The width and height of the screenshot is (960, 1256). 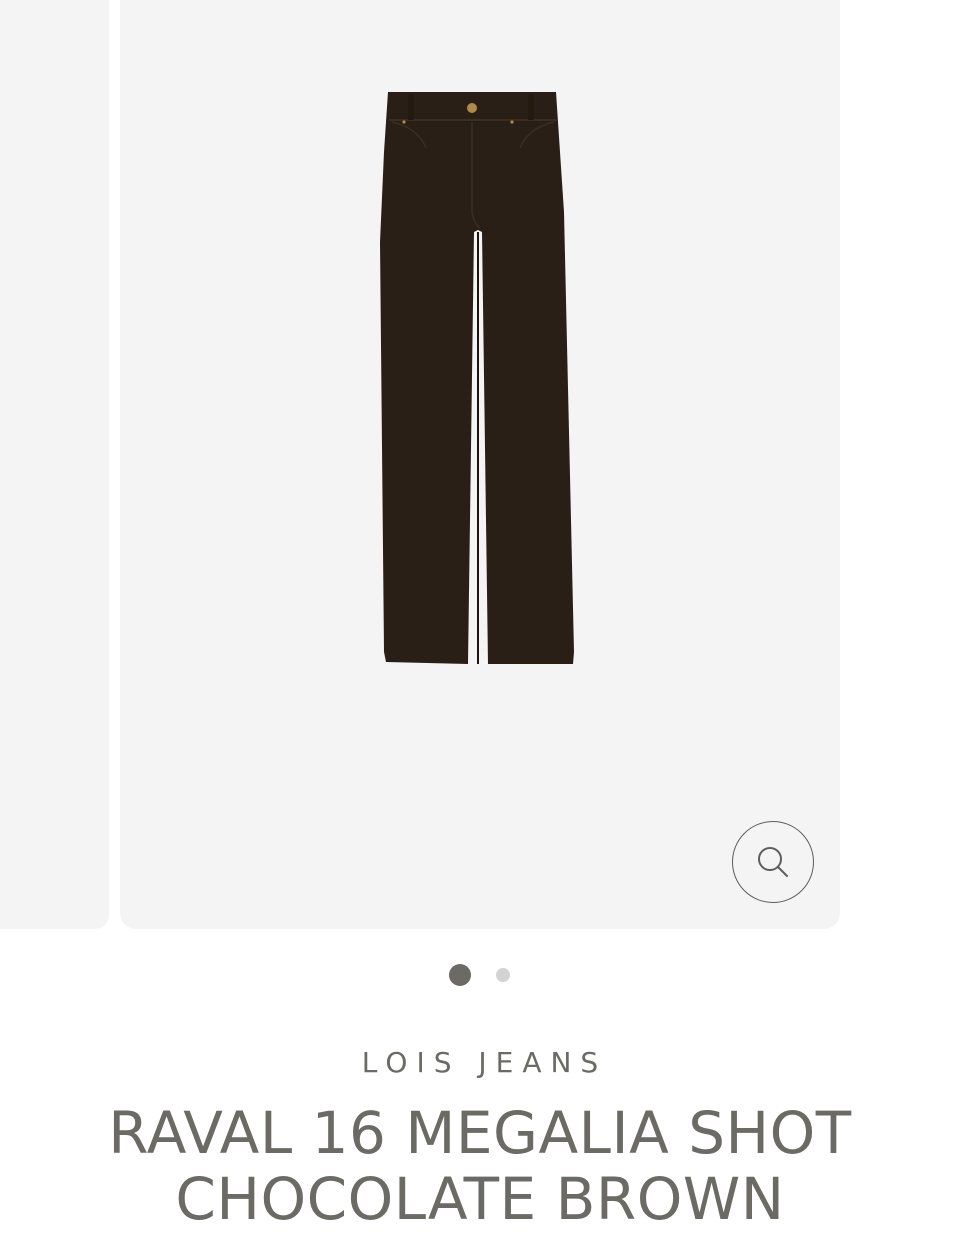 I want to click on jeans-button, so click(x=472, y=108).